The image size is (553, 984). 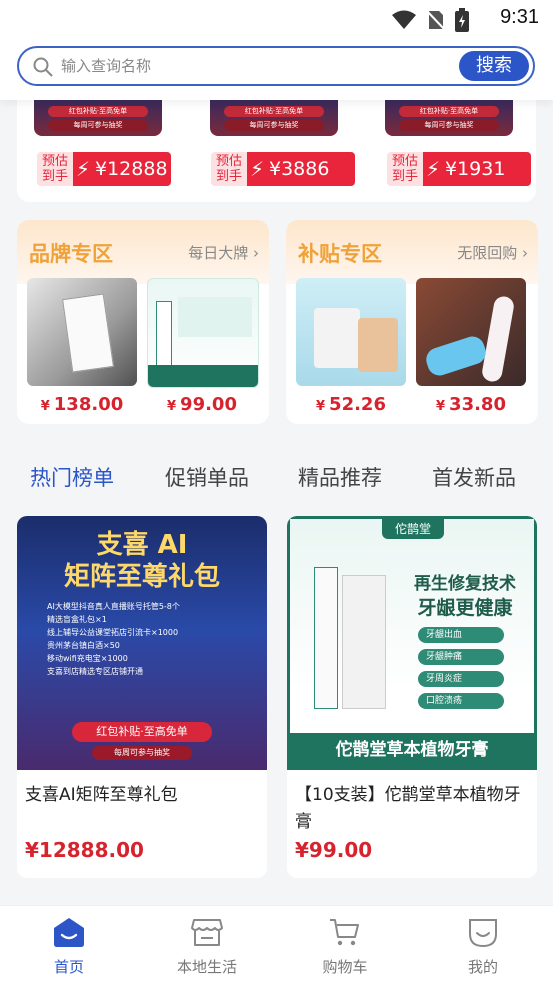 I want to click on feature-list: 牙龈出血 牙龈肿痛 牙周炎症 口腔溃疡, so click(x=461, y=671).